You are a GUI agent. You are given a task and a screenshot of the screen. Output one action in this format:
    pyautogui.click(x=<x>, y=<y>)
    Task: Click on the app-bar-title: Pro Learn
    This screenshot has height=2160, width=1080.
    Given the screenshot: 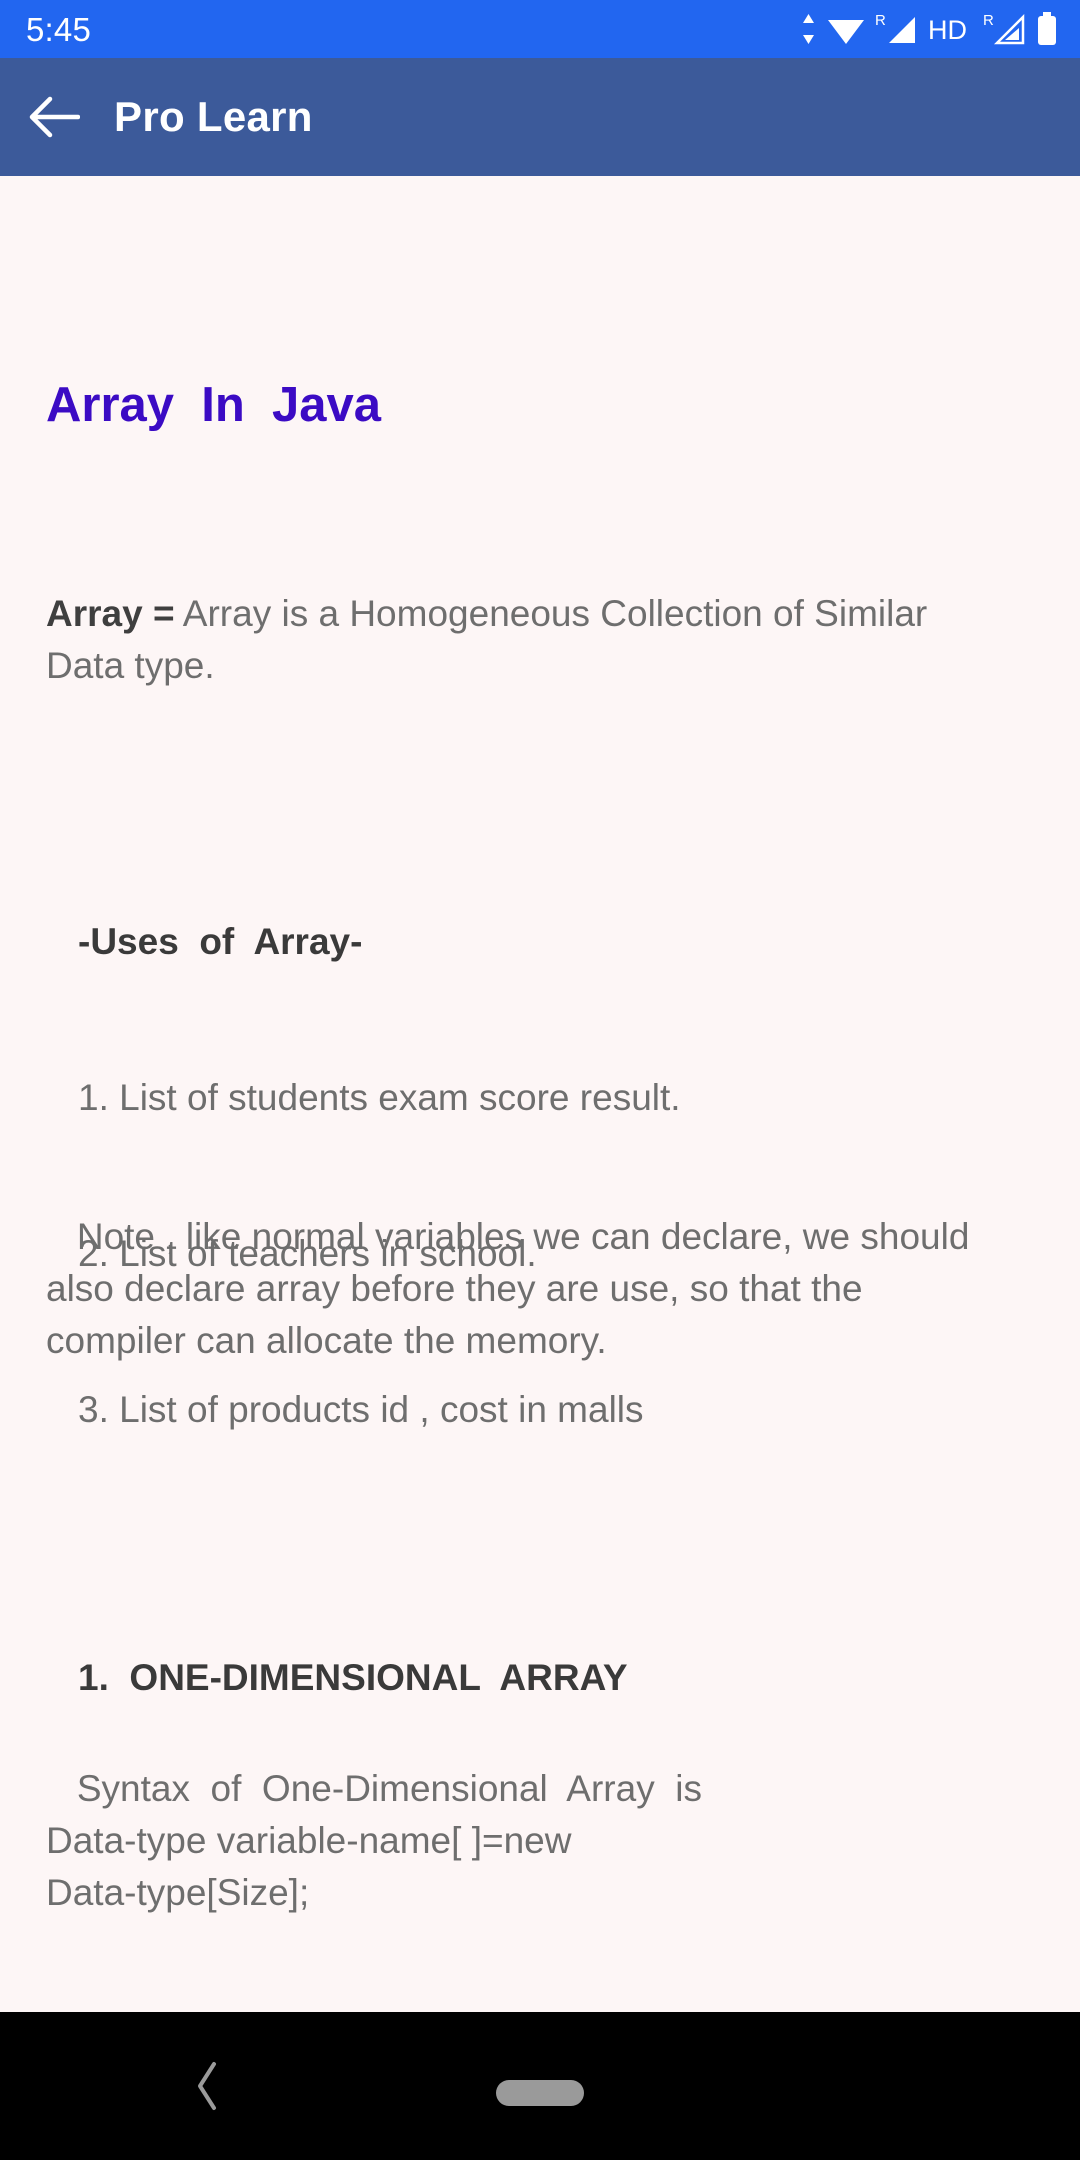 What is the action you would take?
    pyautogui.click(x=213, y=116)
    